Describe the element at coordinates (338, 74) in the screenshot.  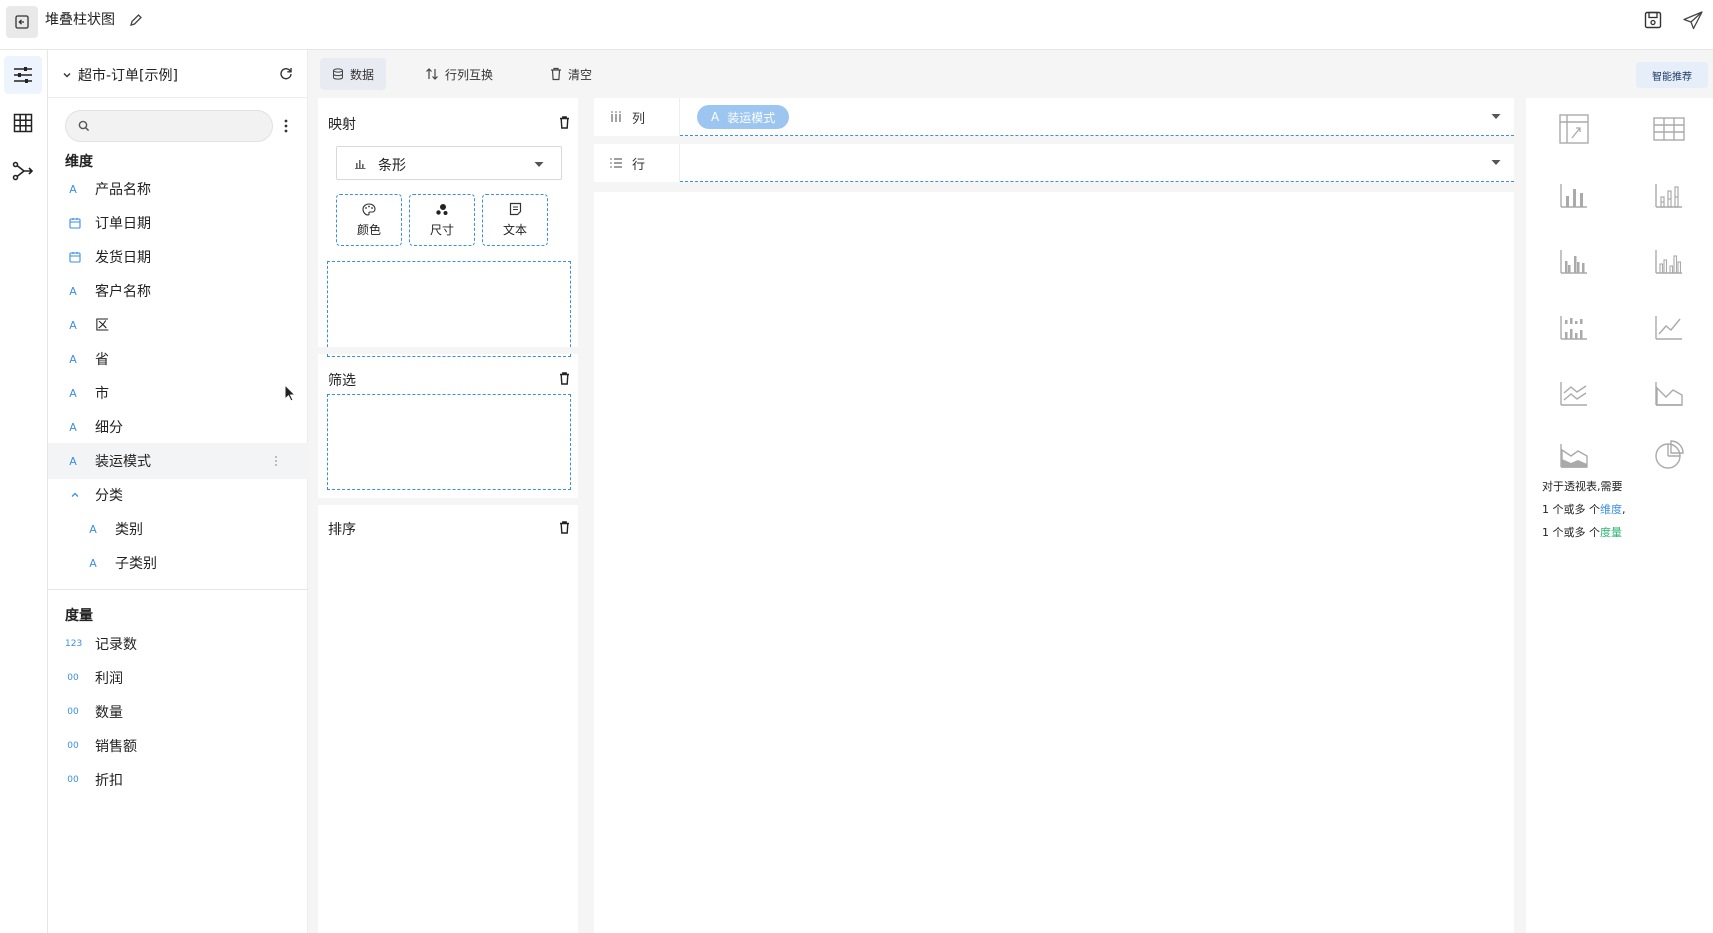
I see `database-icon` at that location.